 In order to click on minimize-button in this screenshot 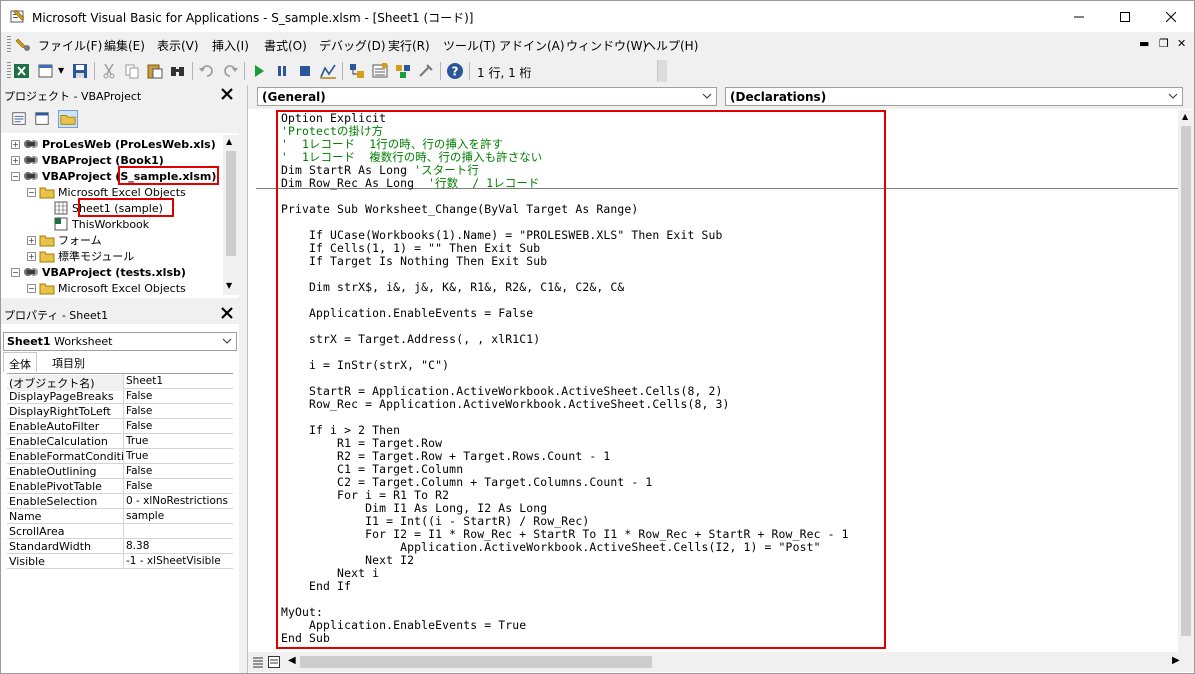, I will do `click(1079, 16)`.